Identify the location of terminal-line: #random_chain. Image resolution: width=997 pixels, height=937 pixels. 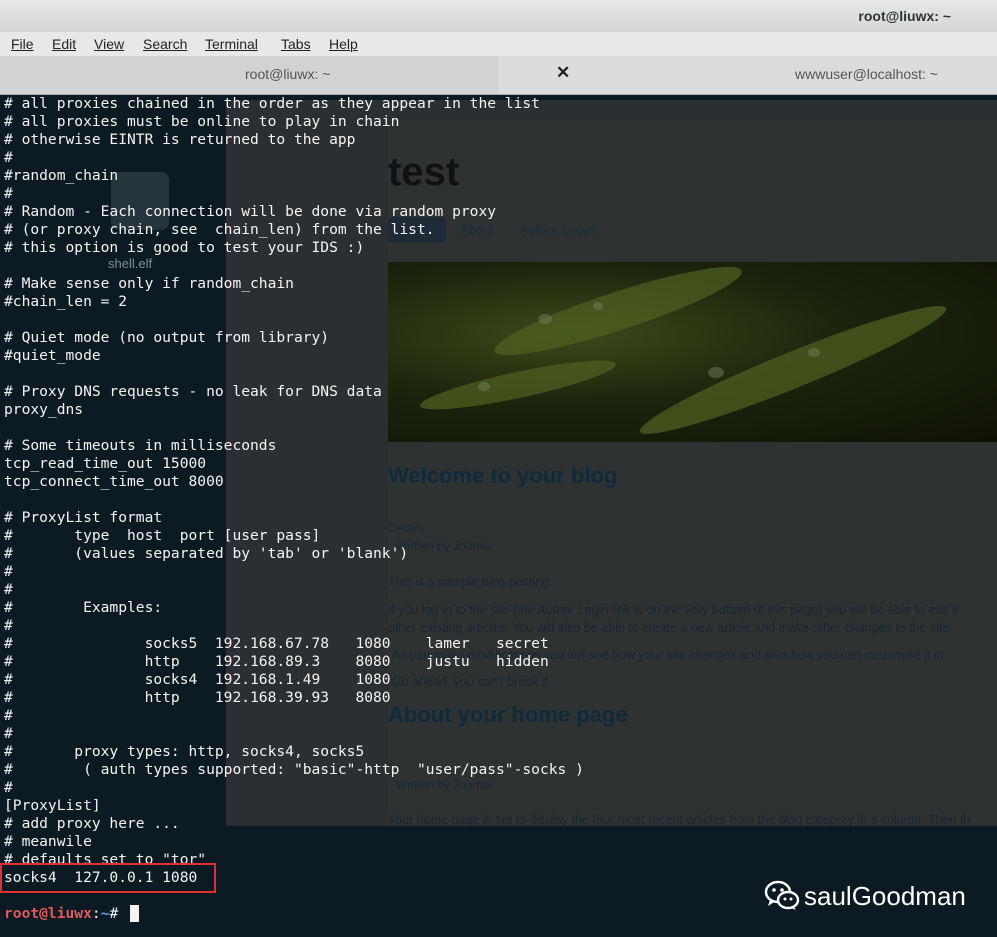
(61, 175).